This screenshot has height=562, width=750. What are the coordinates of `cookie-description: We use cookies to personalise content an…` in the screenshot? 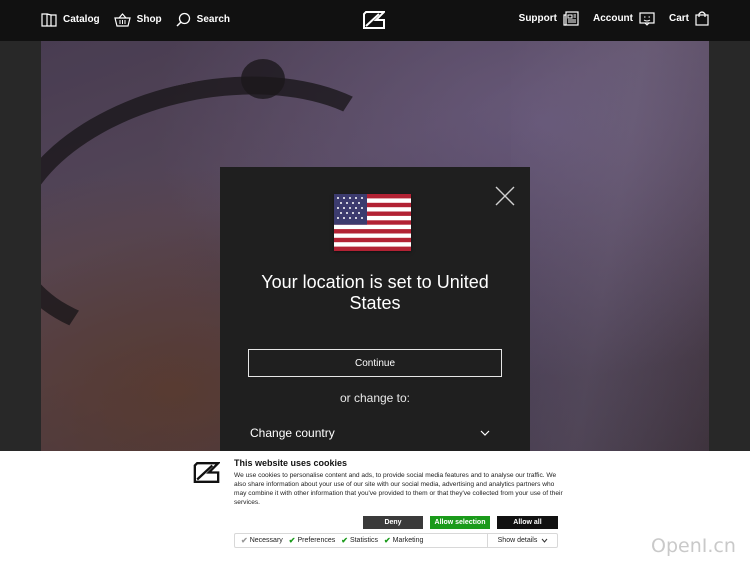 It's located at (398, 489).